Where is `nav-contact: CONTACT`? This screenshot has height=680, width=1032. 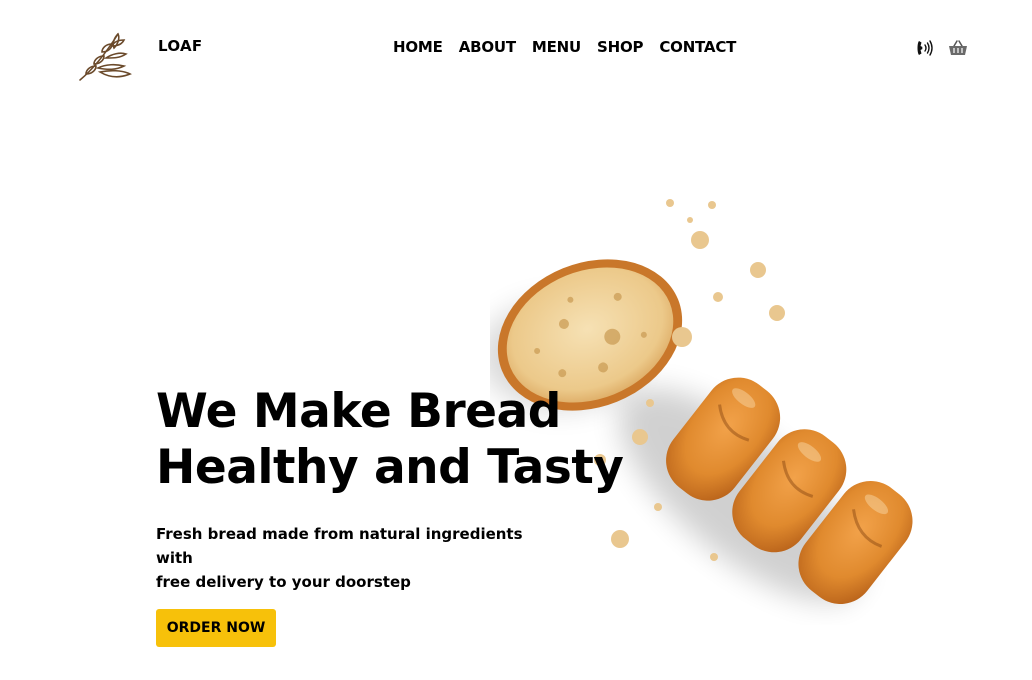 nav-contact: CONTACT is located at coordinates (697, 47).